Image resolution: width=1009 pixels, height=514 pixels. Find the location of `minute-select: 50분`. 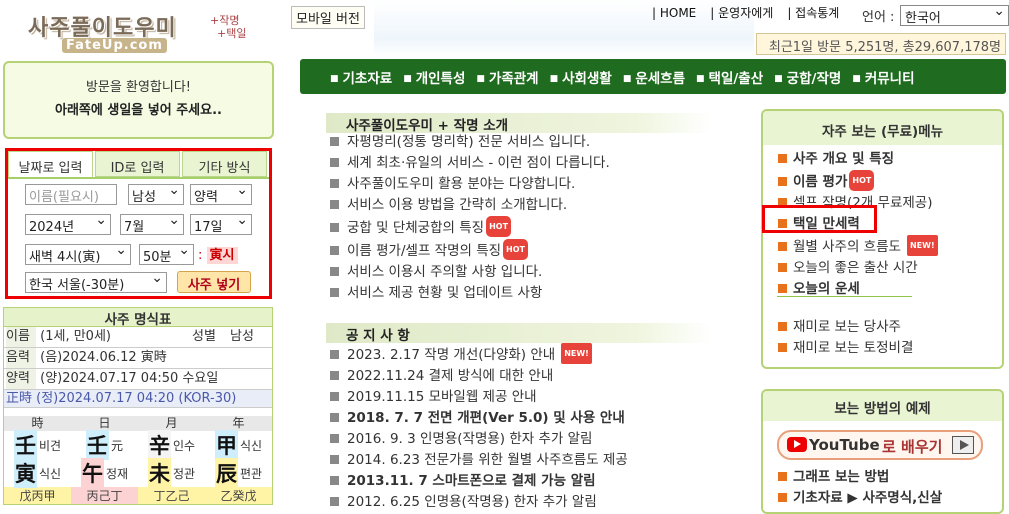

minute-select: 50분 is located at coordinates (166, 253).